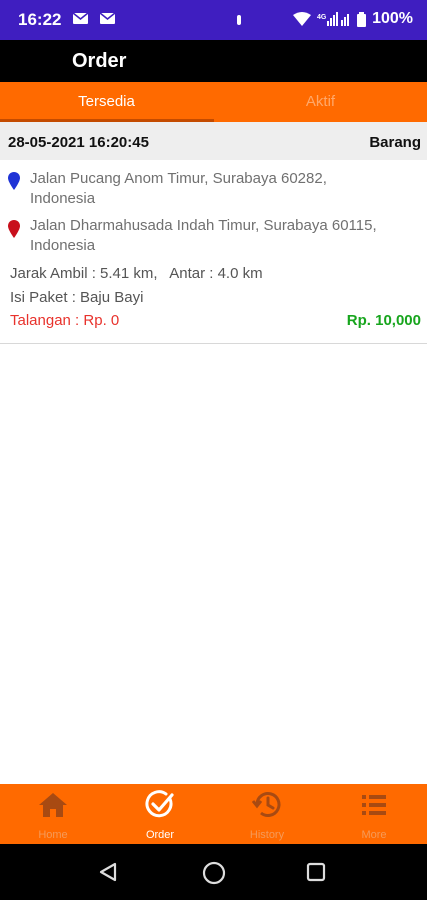 The height and width of the screenshot is (900, 427). What do you see at coordinates (106, 102) in the screenshot?
I see `tab-tersedia: Tersedia` at bounding box center [106, 102].